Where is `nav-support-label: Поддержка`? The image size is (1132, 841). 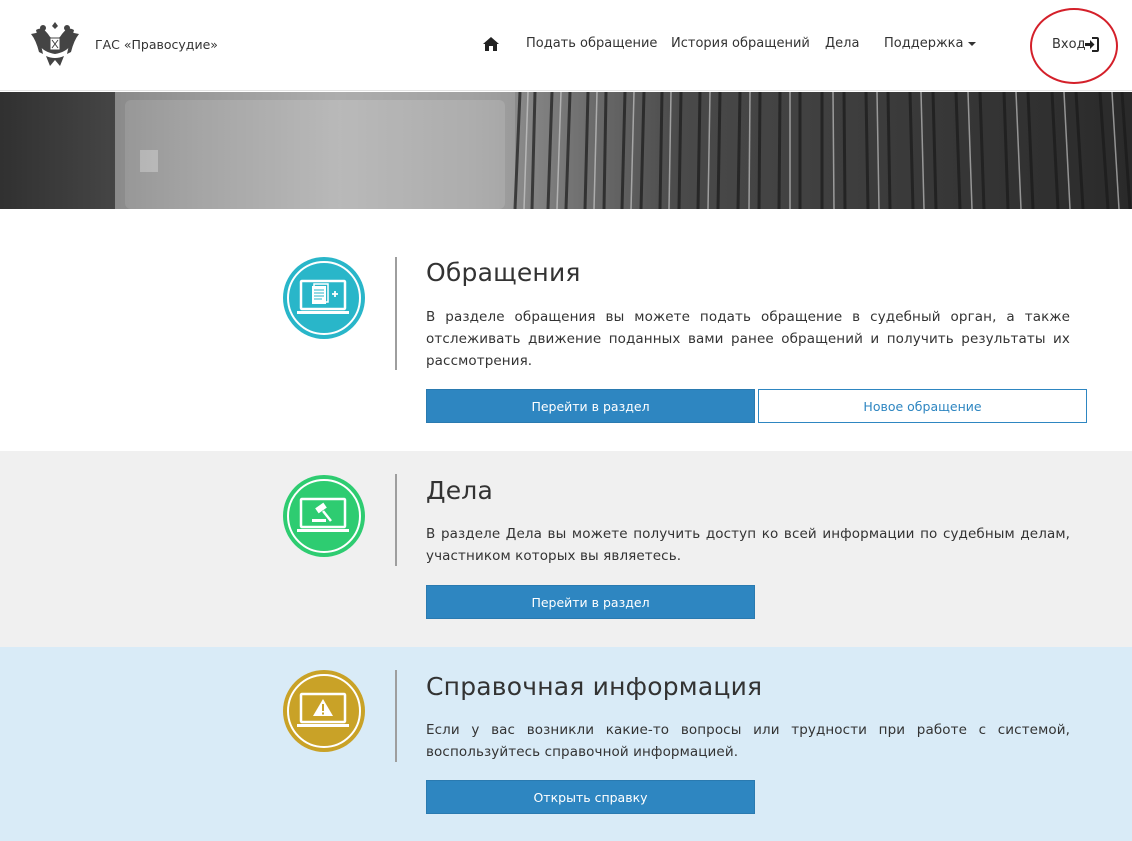 nav-support-label: Поддержка is located at coordinates (924, 43).